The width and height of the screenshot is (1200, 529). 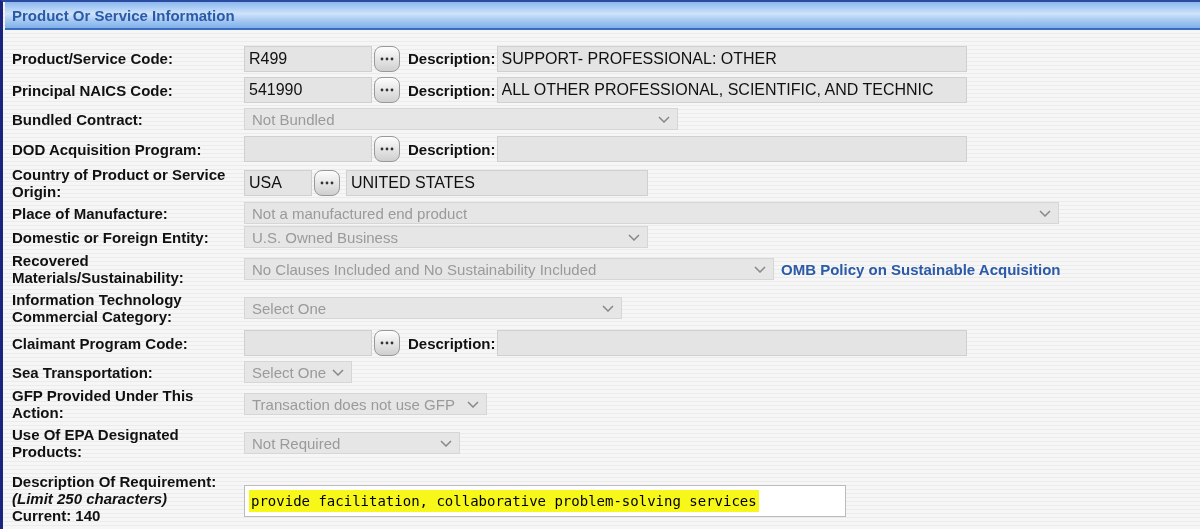 I want to click on hint-text: (Limit 250 characters), so click(x=90, y=498).